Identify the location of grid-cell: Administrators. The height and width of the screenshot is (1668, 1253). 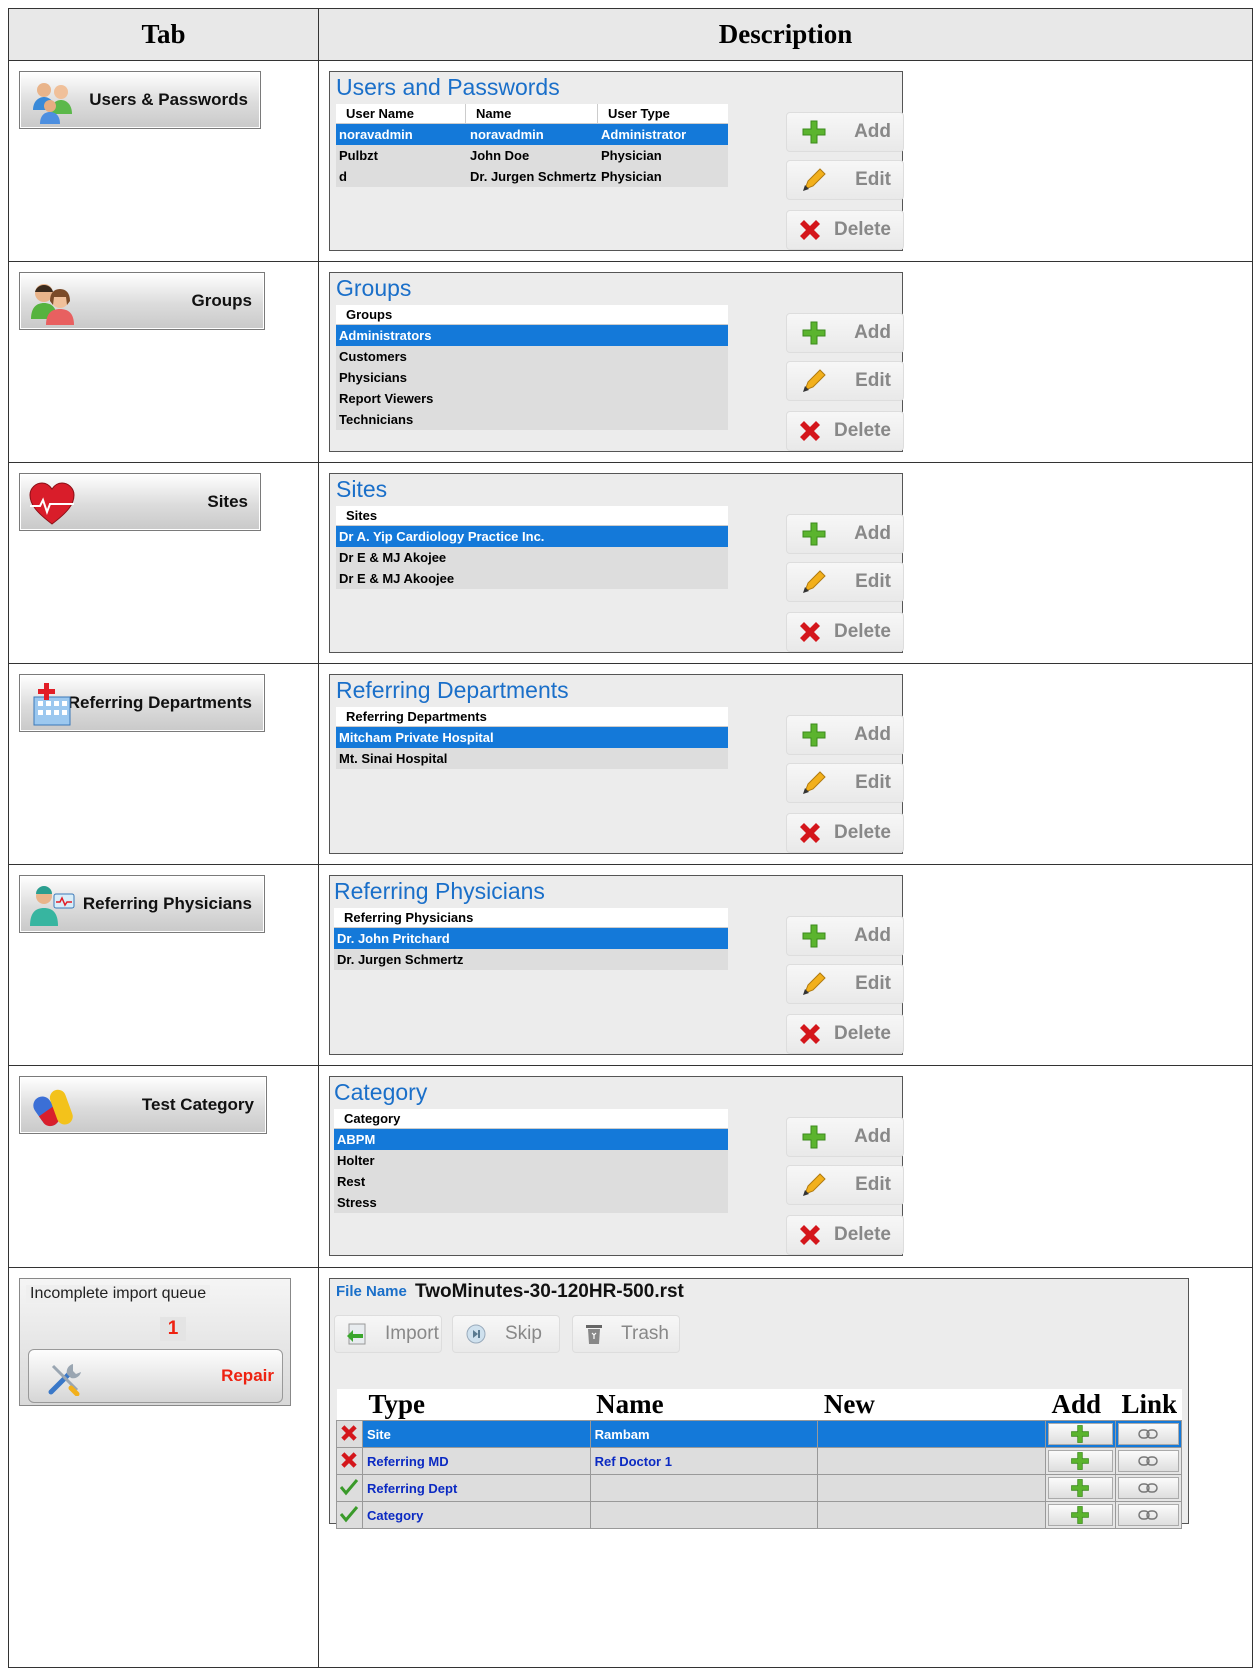
(385, 335).